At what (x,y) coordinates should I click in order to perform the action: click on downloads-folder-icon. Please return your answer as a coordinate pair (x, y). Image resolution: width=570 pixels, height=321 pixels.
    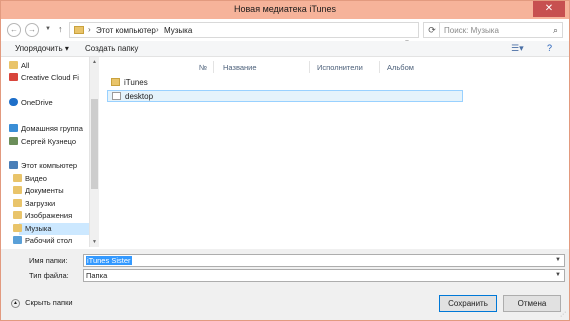
    Looking at the image, I should click on (17, 203).